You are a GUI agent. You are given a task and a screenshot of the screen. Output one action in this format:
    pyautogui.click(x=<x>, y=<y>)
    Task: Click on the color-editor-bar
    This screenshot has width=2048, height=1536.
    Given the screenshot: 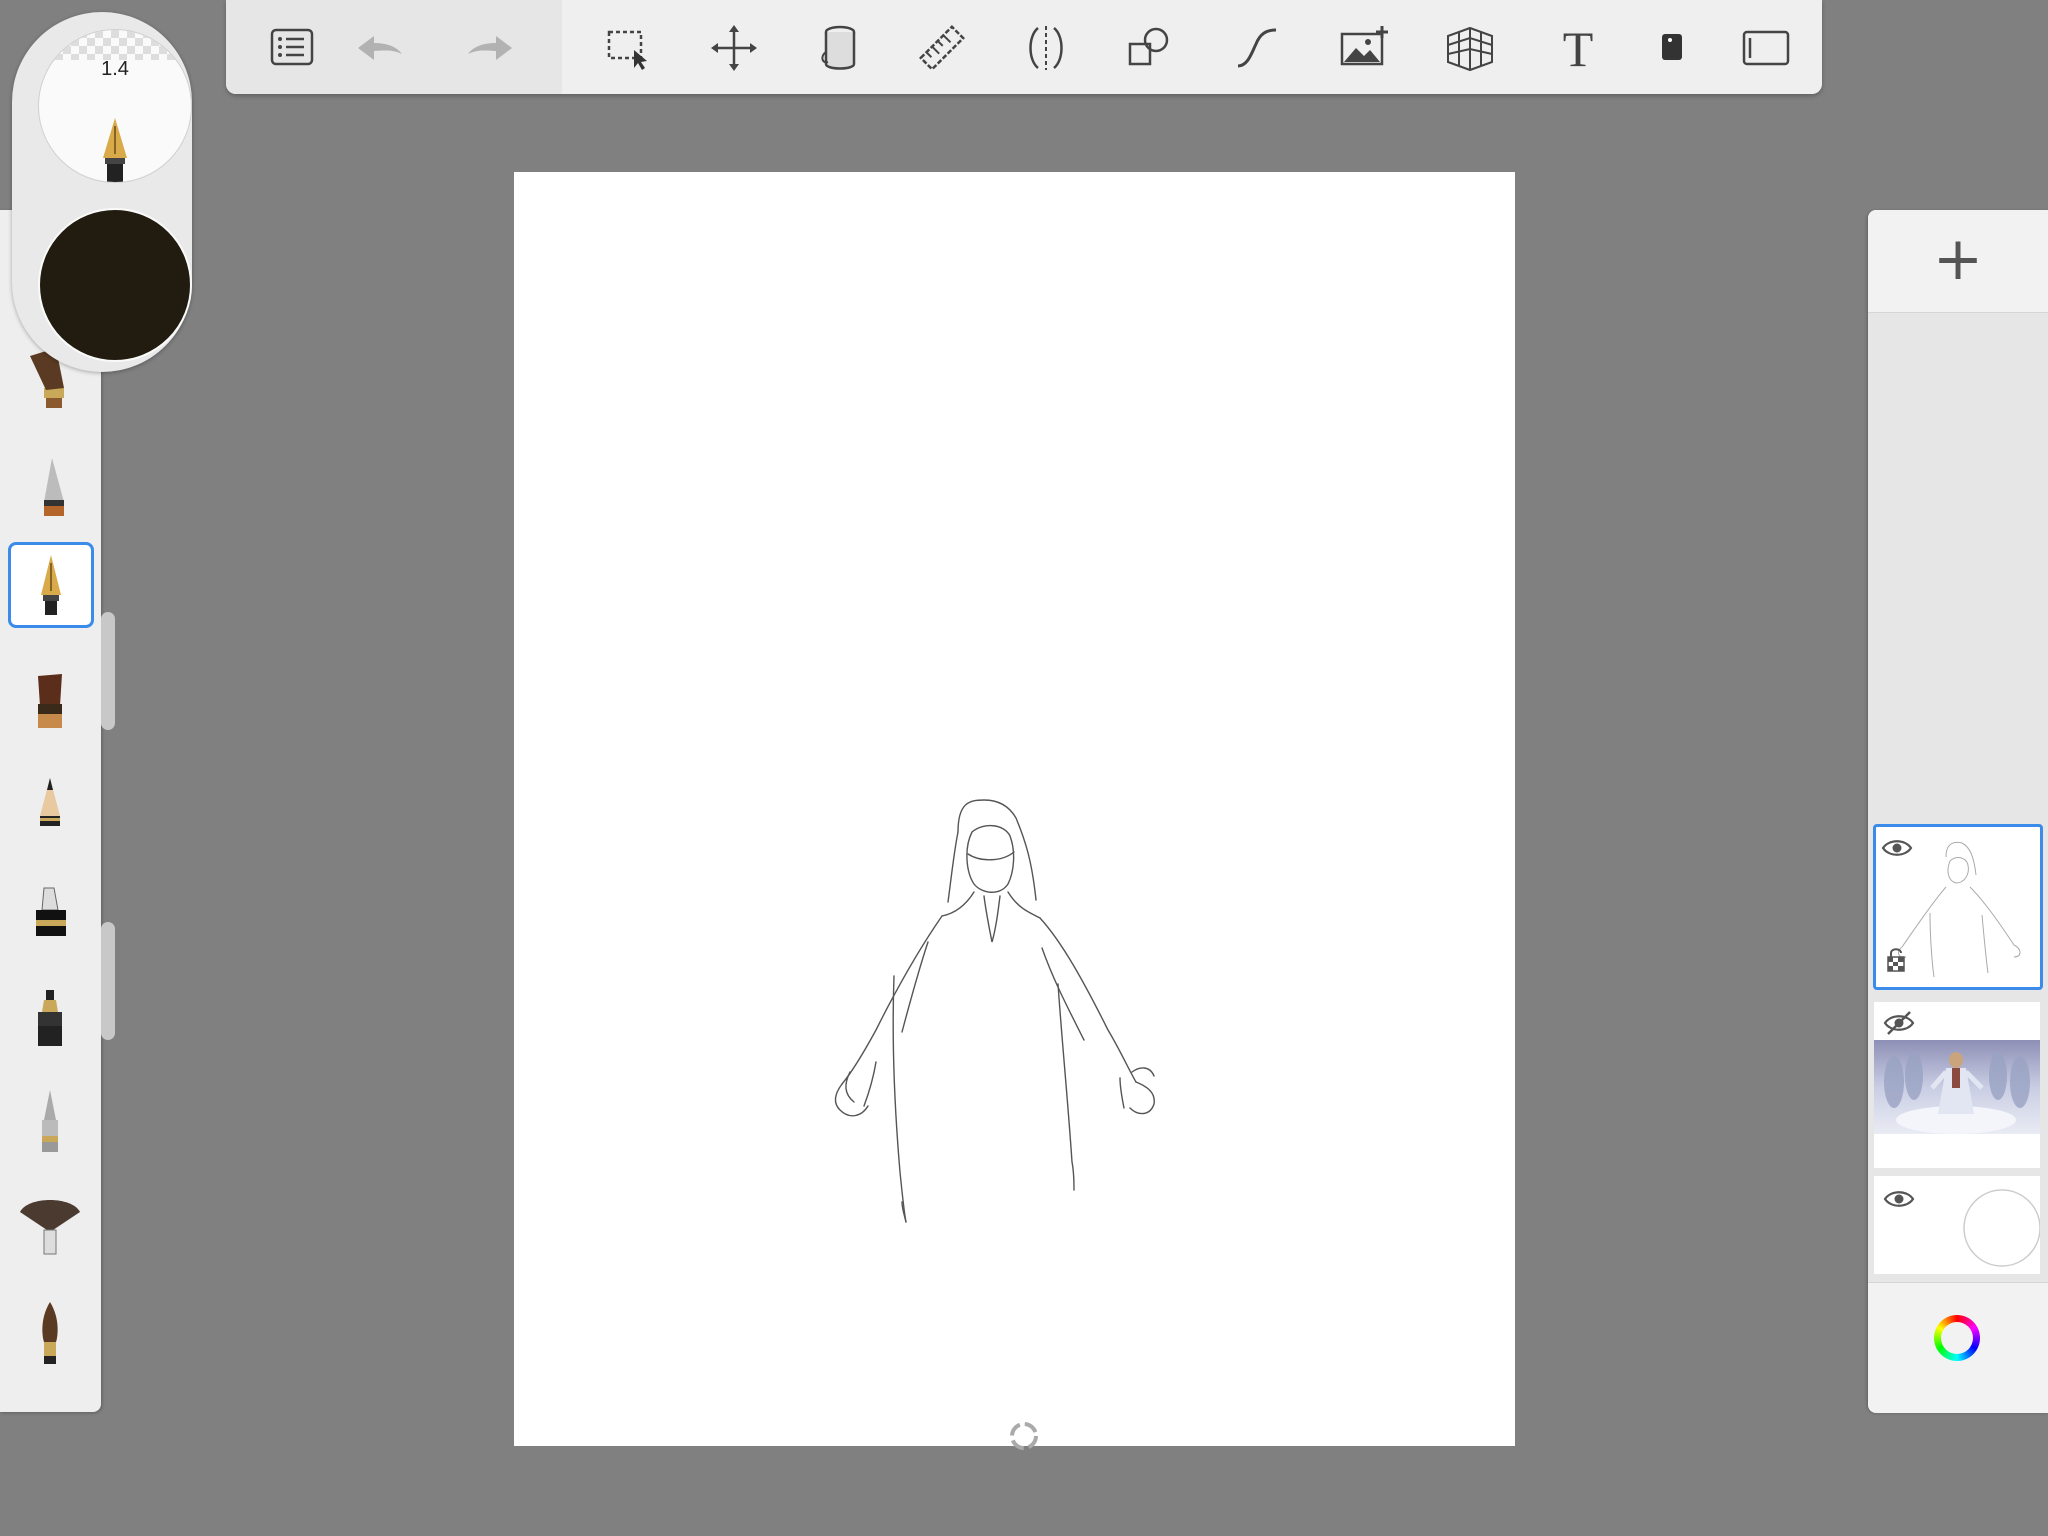 What is the action you would take?
    pyautogui.click(x=1958, y=1347)
    